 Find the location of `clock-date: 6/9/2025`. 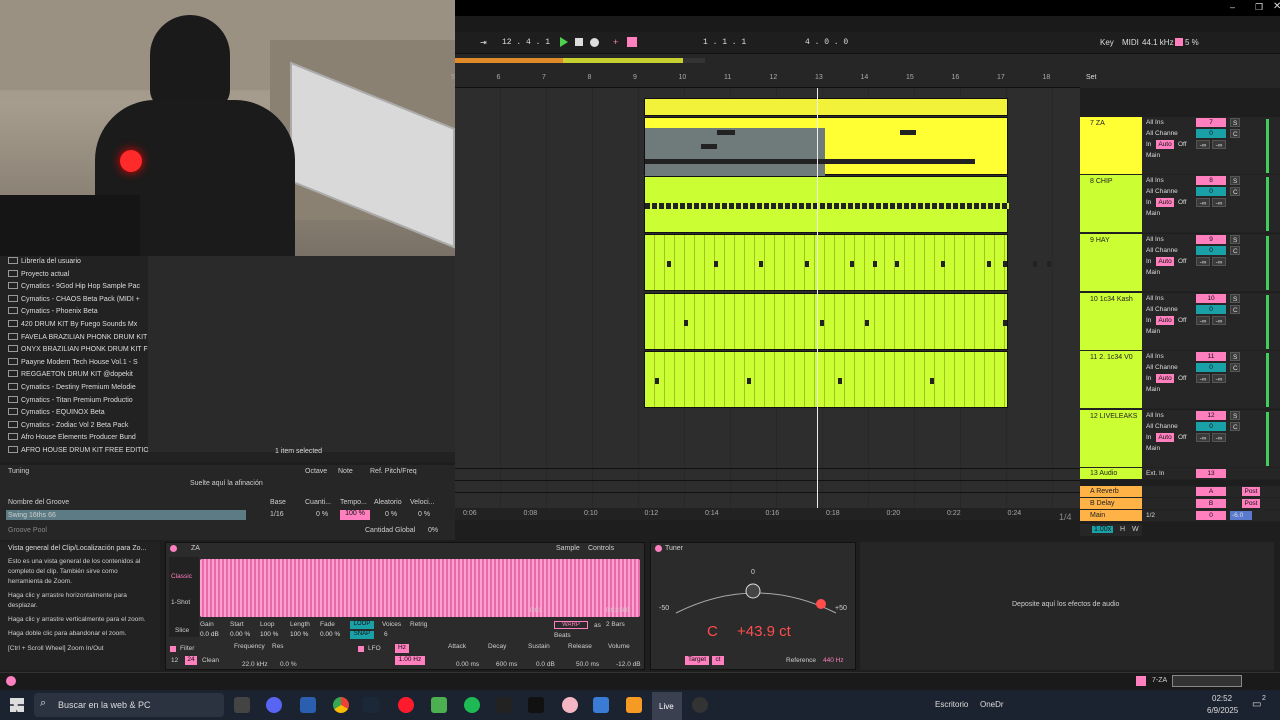

clock-date: 6/9/2025 is located at coordinates (1222, 710).